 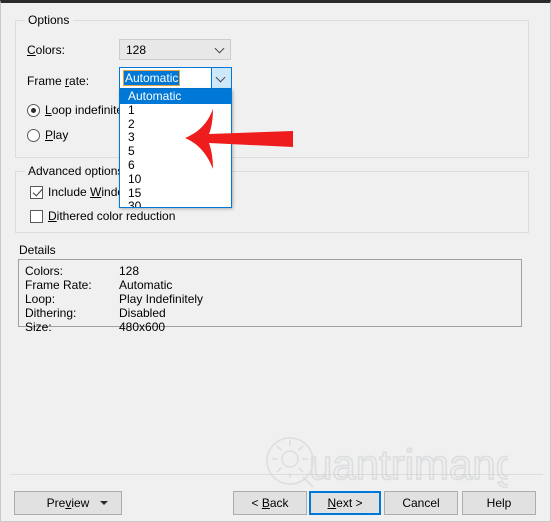 What do you see at coordinates (175, 179) in the screenshot?
I see `frame-rate-option-10: 10` at bounding box center [175, 179].